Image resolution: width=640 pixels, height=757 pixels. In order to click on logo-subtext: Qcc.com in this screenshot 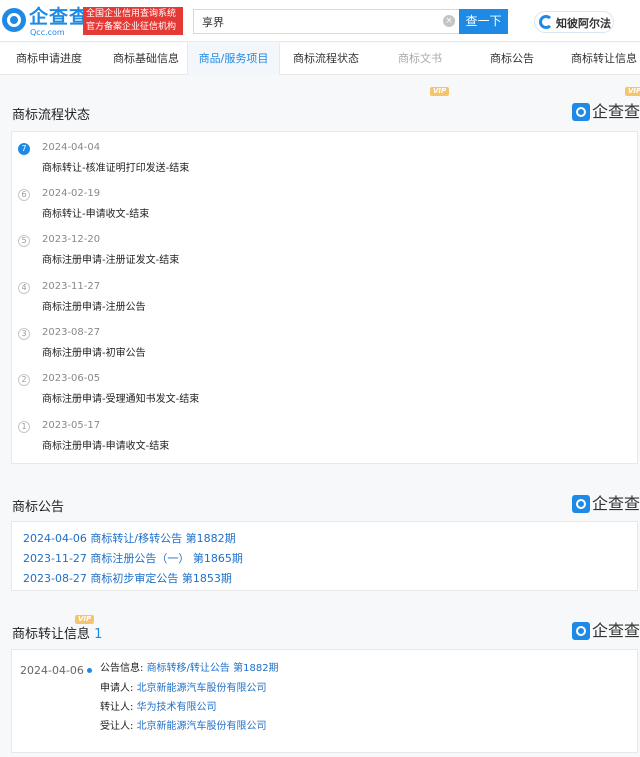, I will do `click(47, 32)`.